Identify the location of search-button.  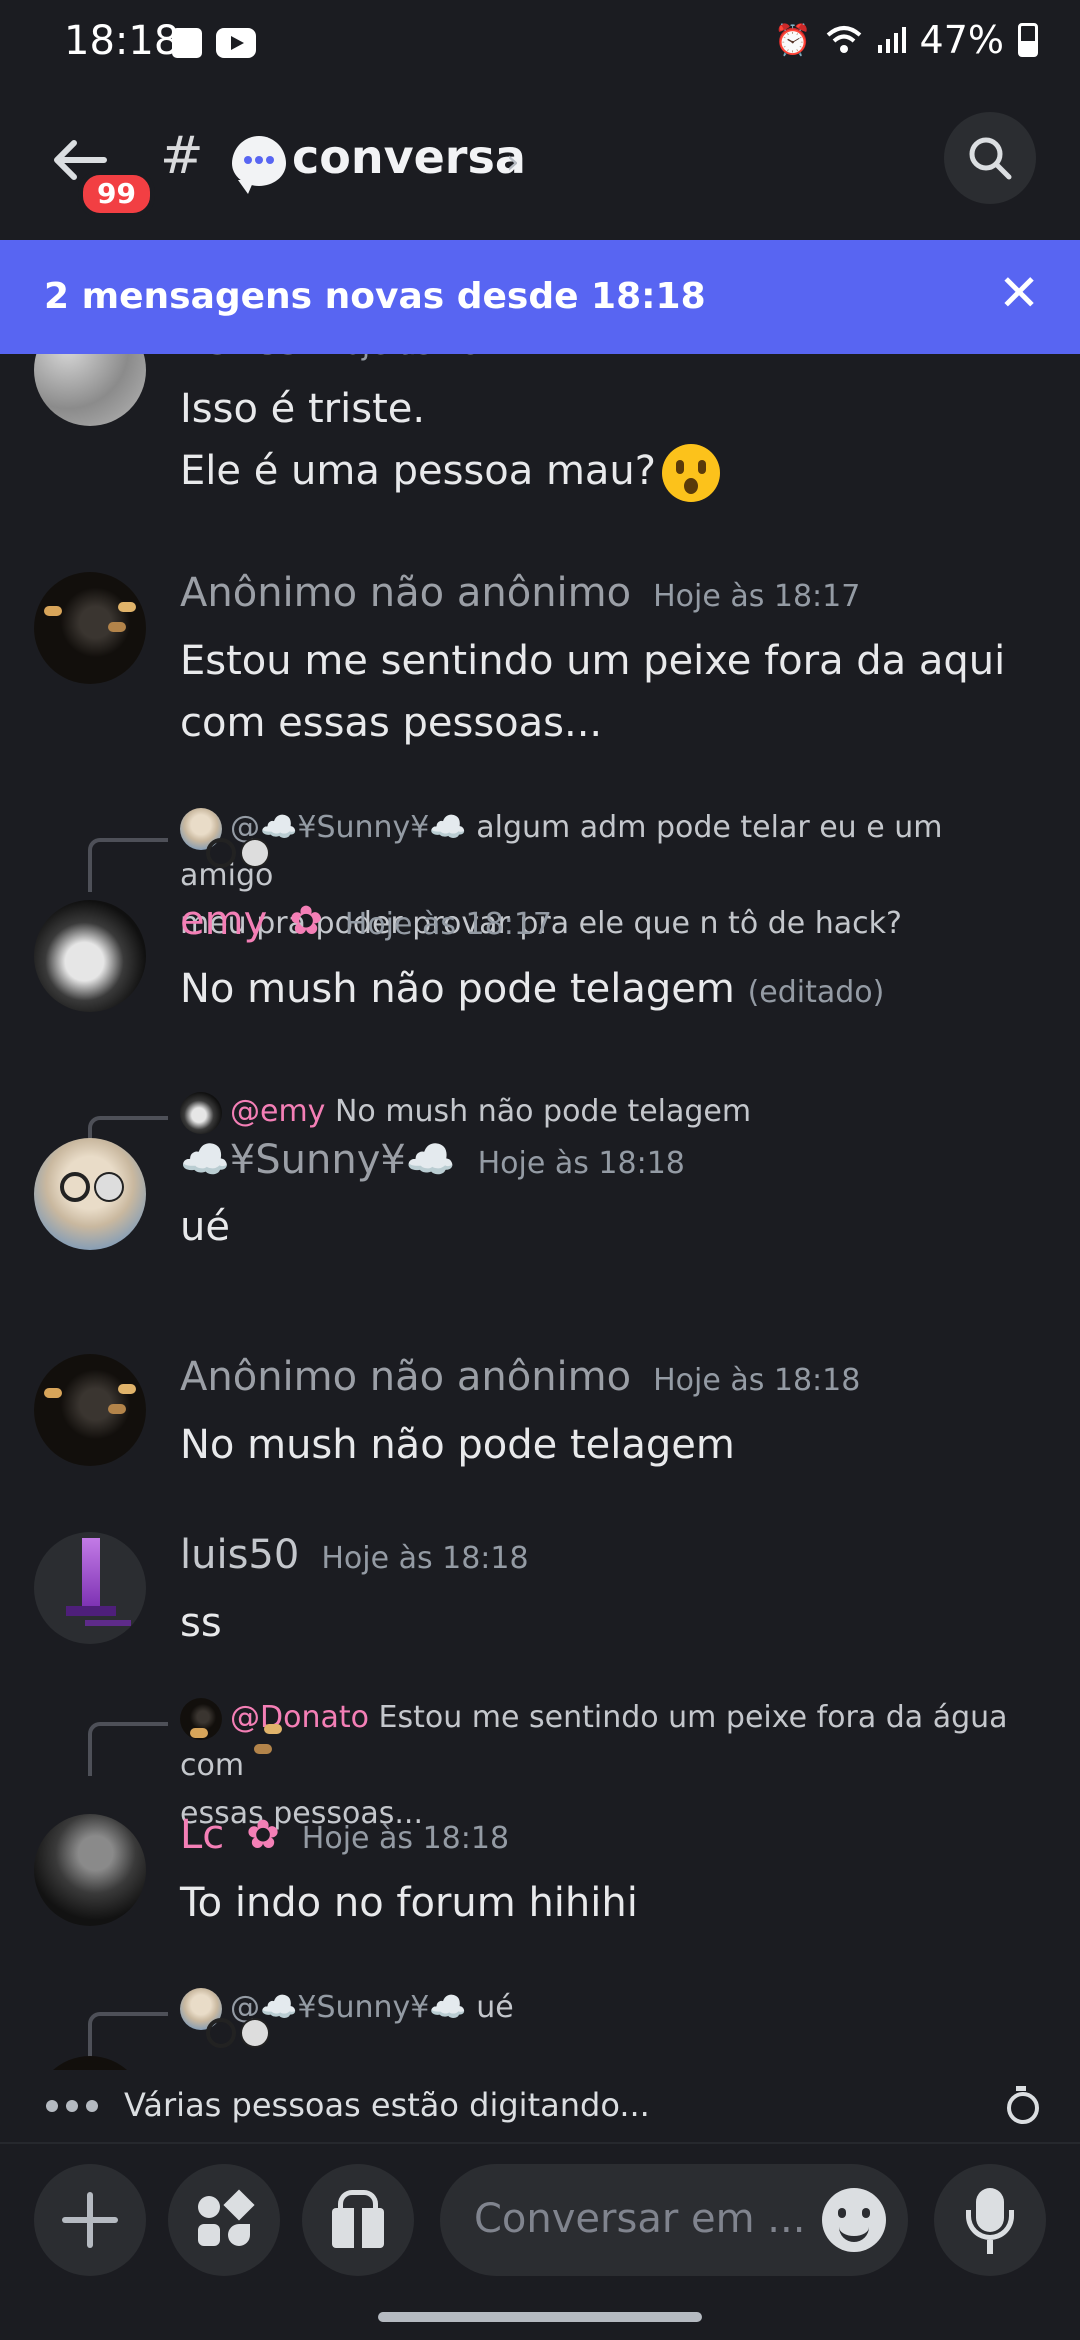
(990, 158).